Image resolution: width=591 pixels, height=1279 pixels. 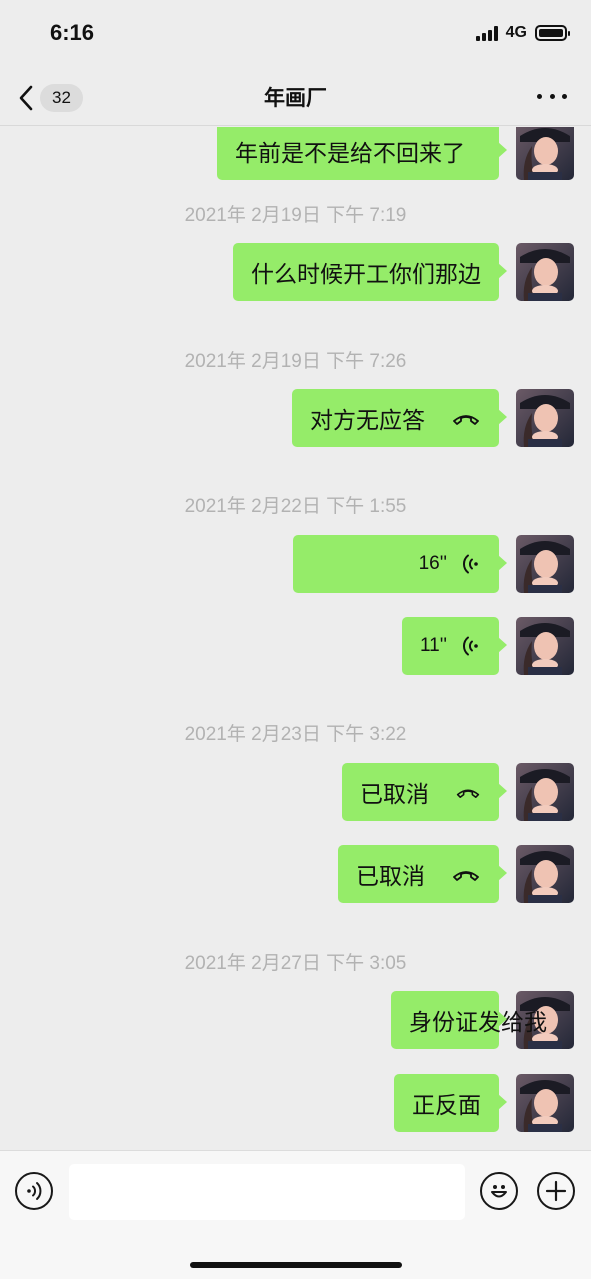 I want to click on chevron-left-icon, so click(x=26, y=98).